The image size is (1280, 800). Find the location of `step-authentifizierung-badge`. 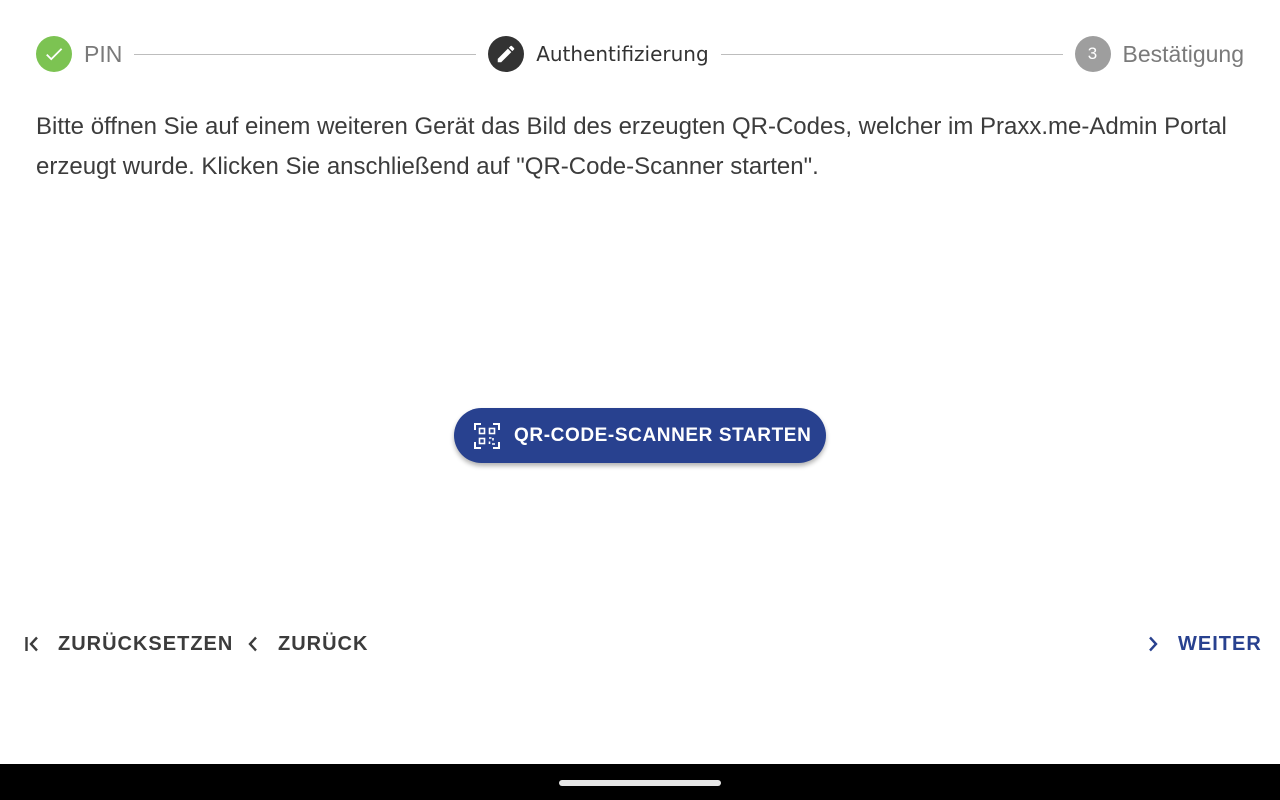

step-authentifizierung-badge is located at coordinates (506, 54).